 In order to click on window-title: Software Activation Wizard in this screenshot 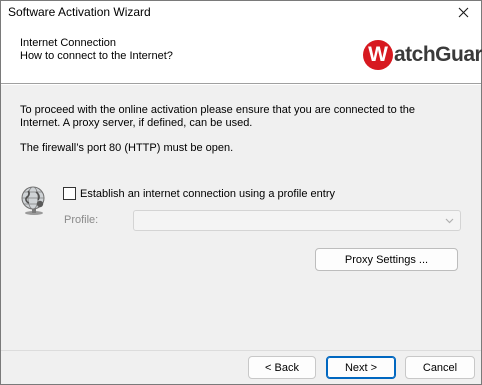, I will do `click(79, 12)`.